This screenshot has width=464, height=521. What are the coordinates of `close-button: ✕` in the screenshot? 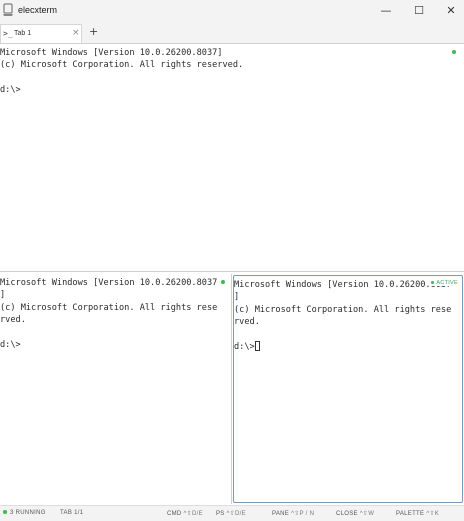 It's located at (451, 11).